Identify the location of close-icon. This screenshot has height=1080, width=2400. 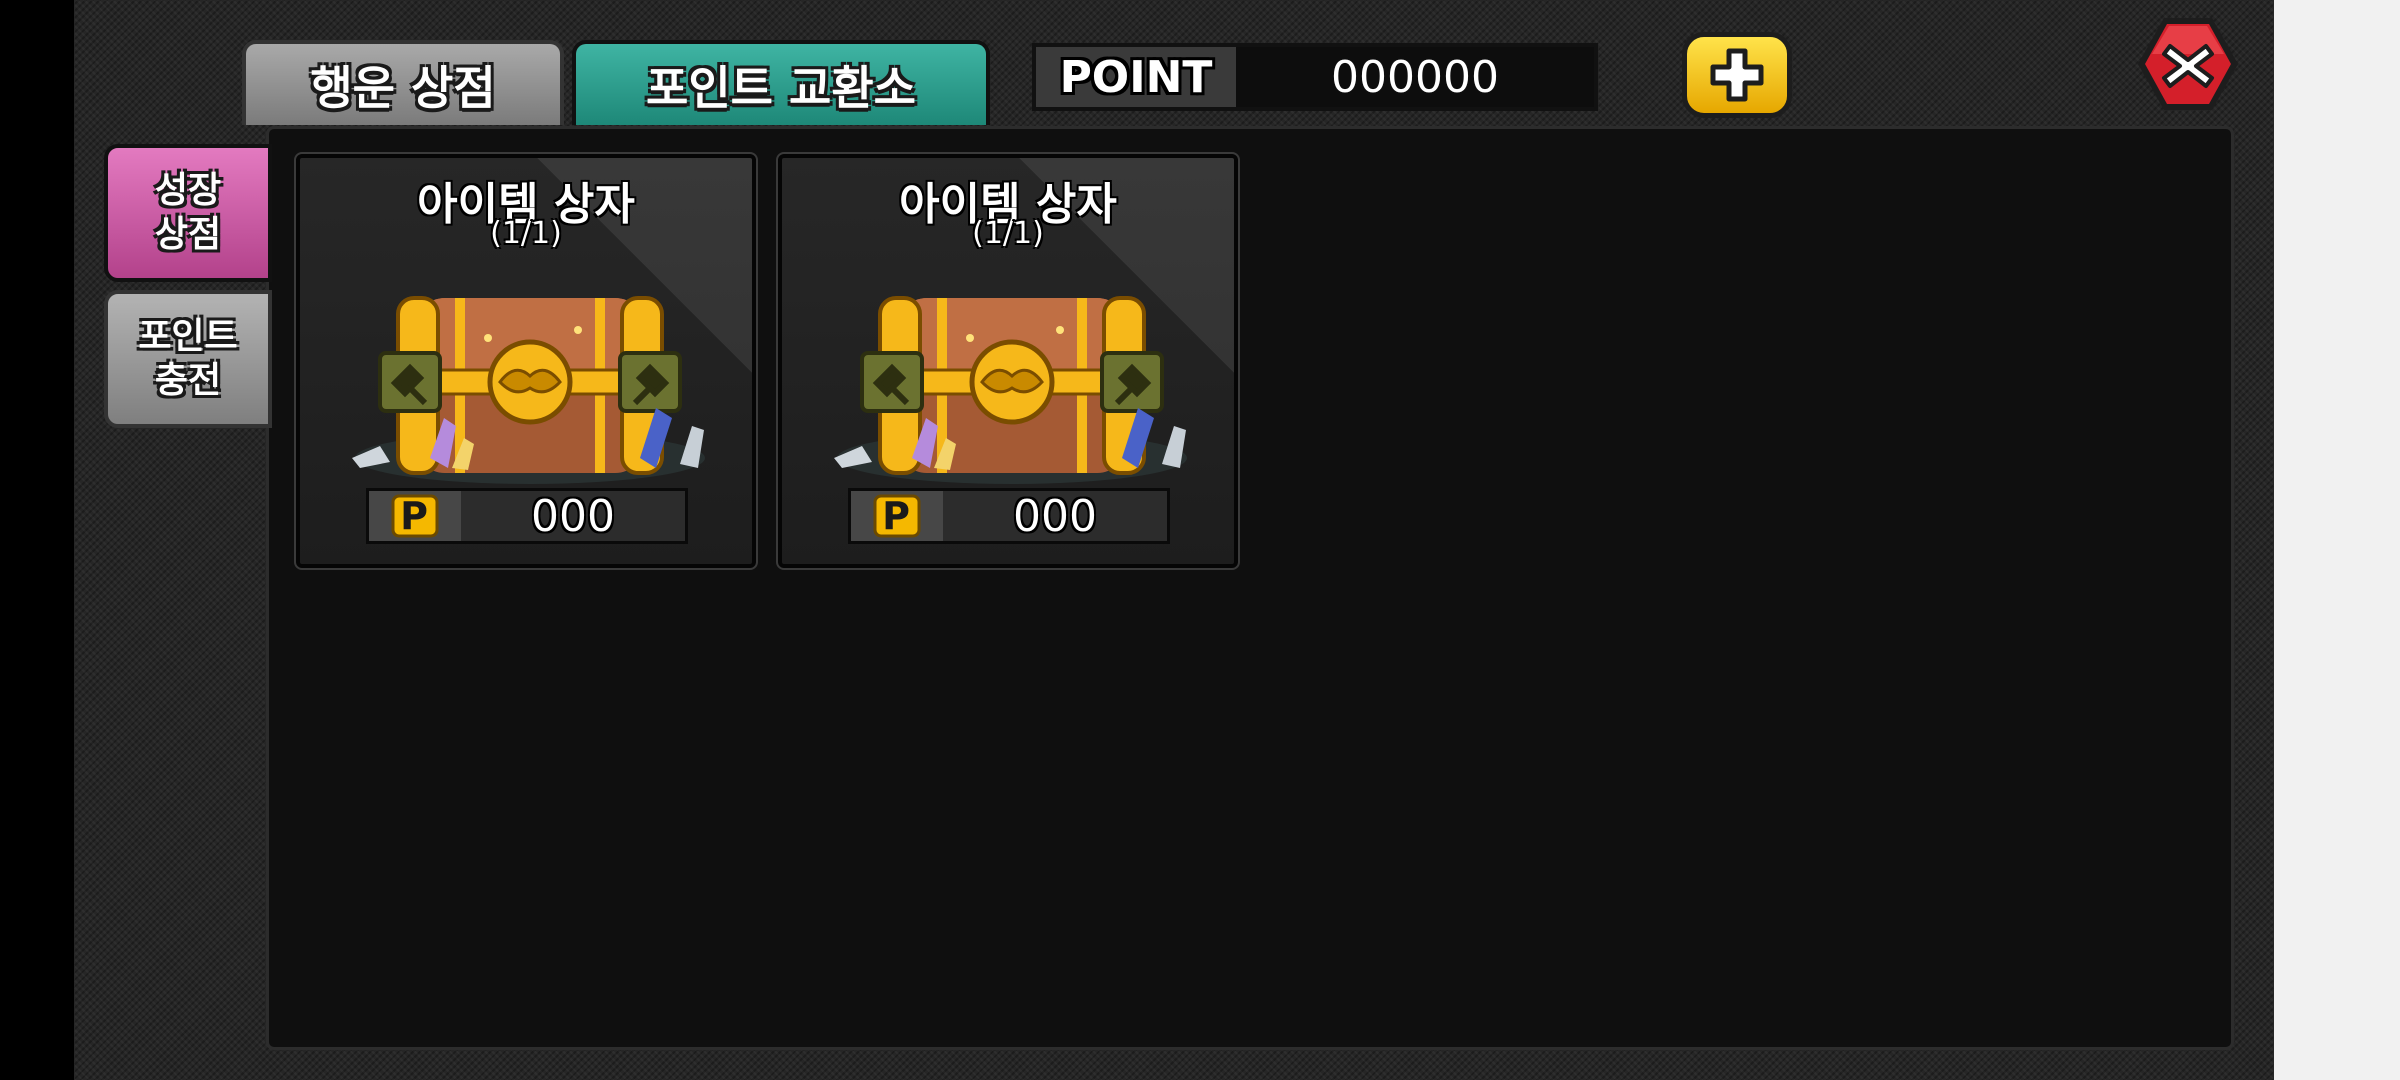
(2188, 64).